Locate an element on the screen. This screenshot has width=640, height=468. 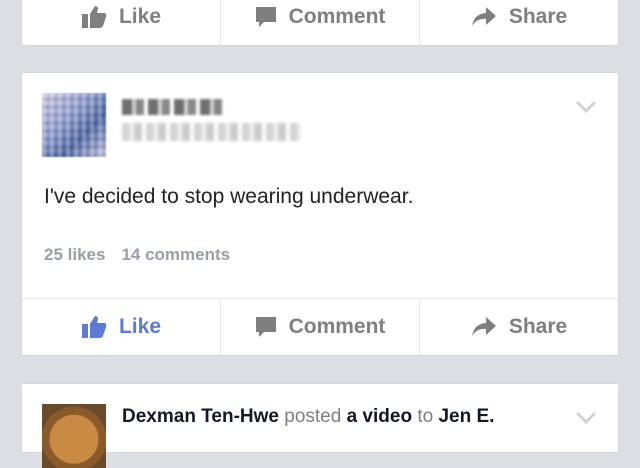
post-stats: 25 likes 14 comments is located at coordinates (137, 255).